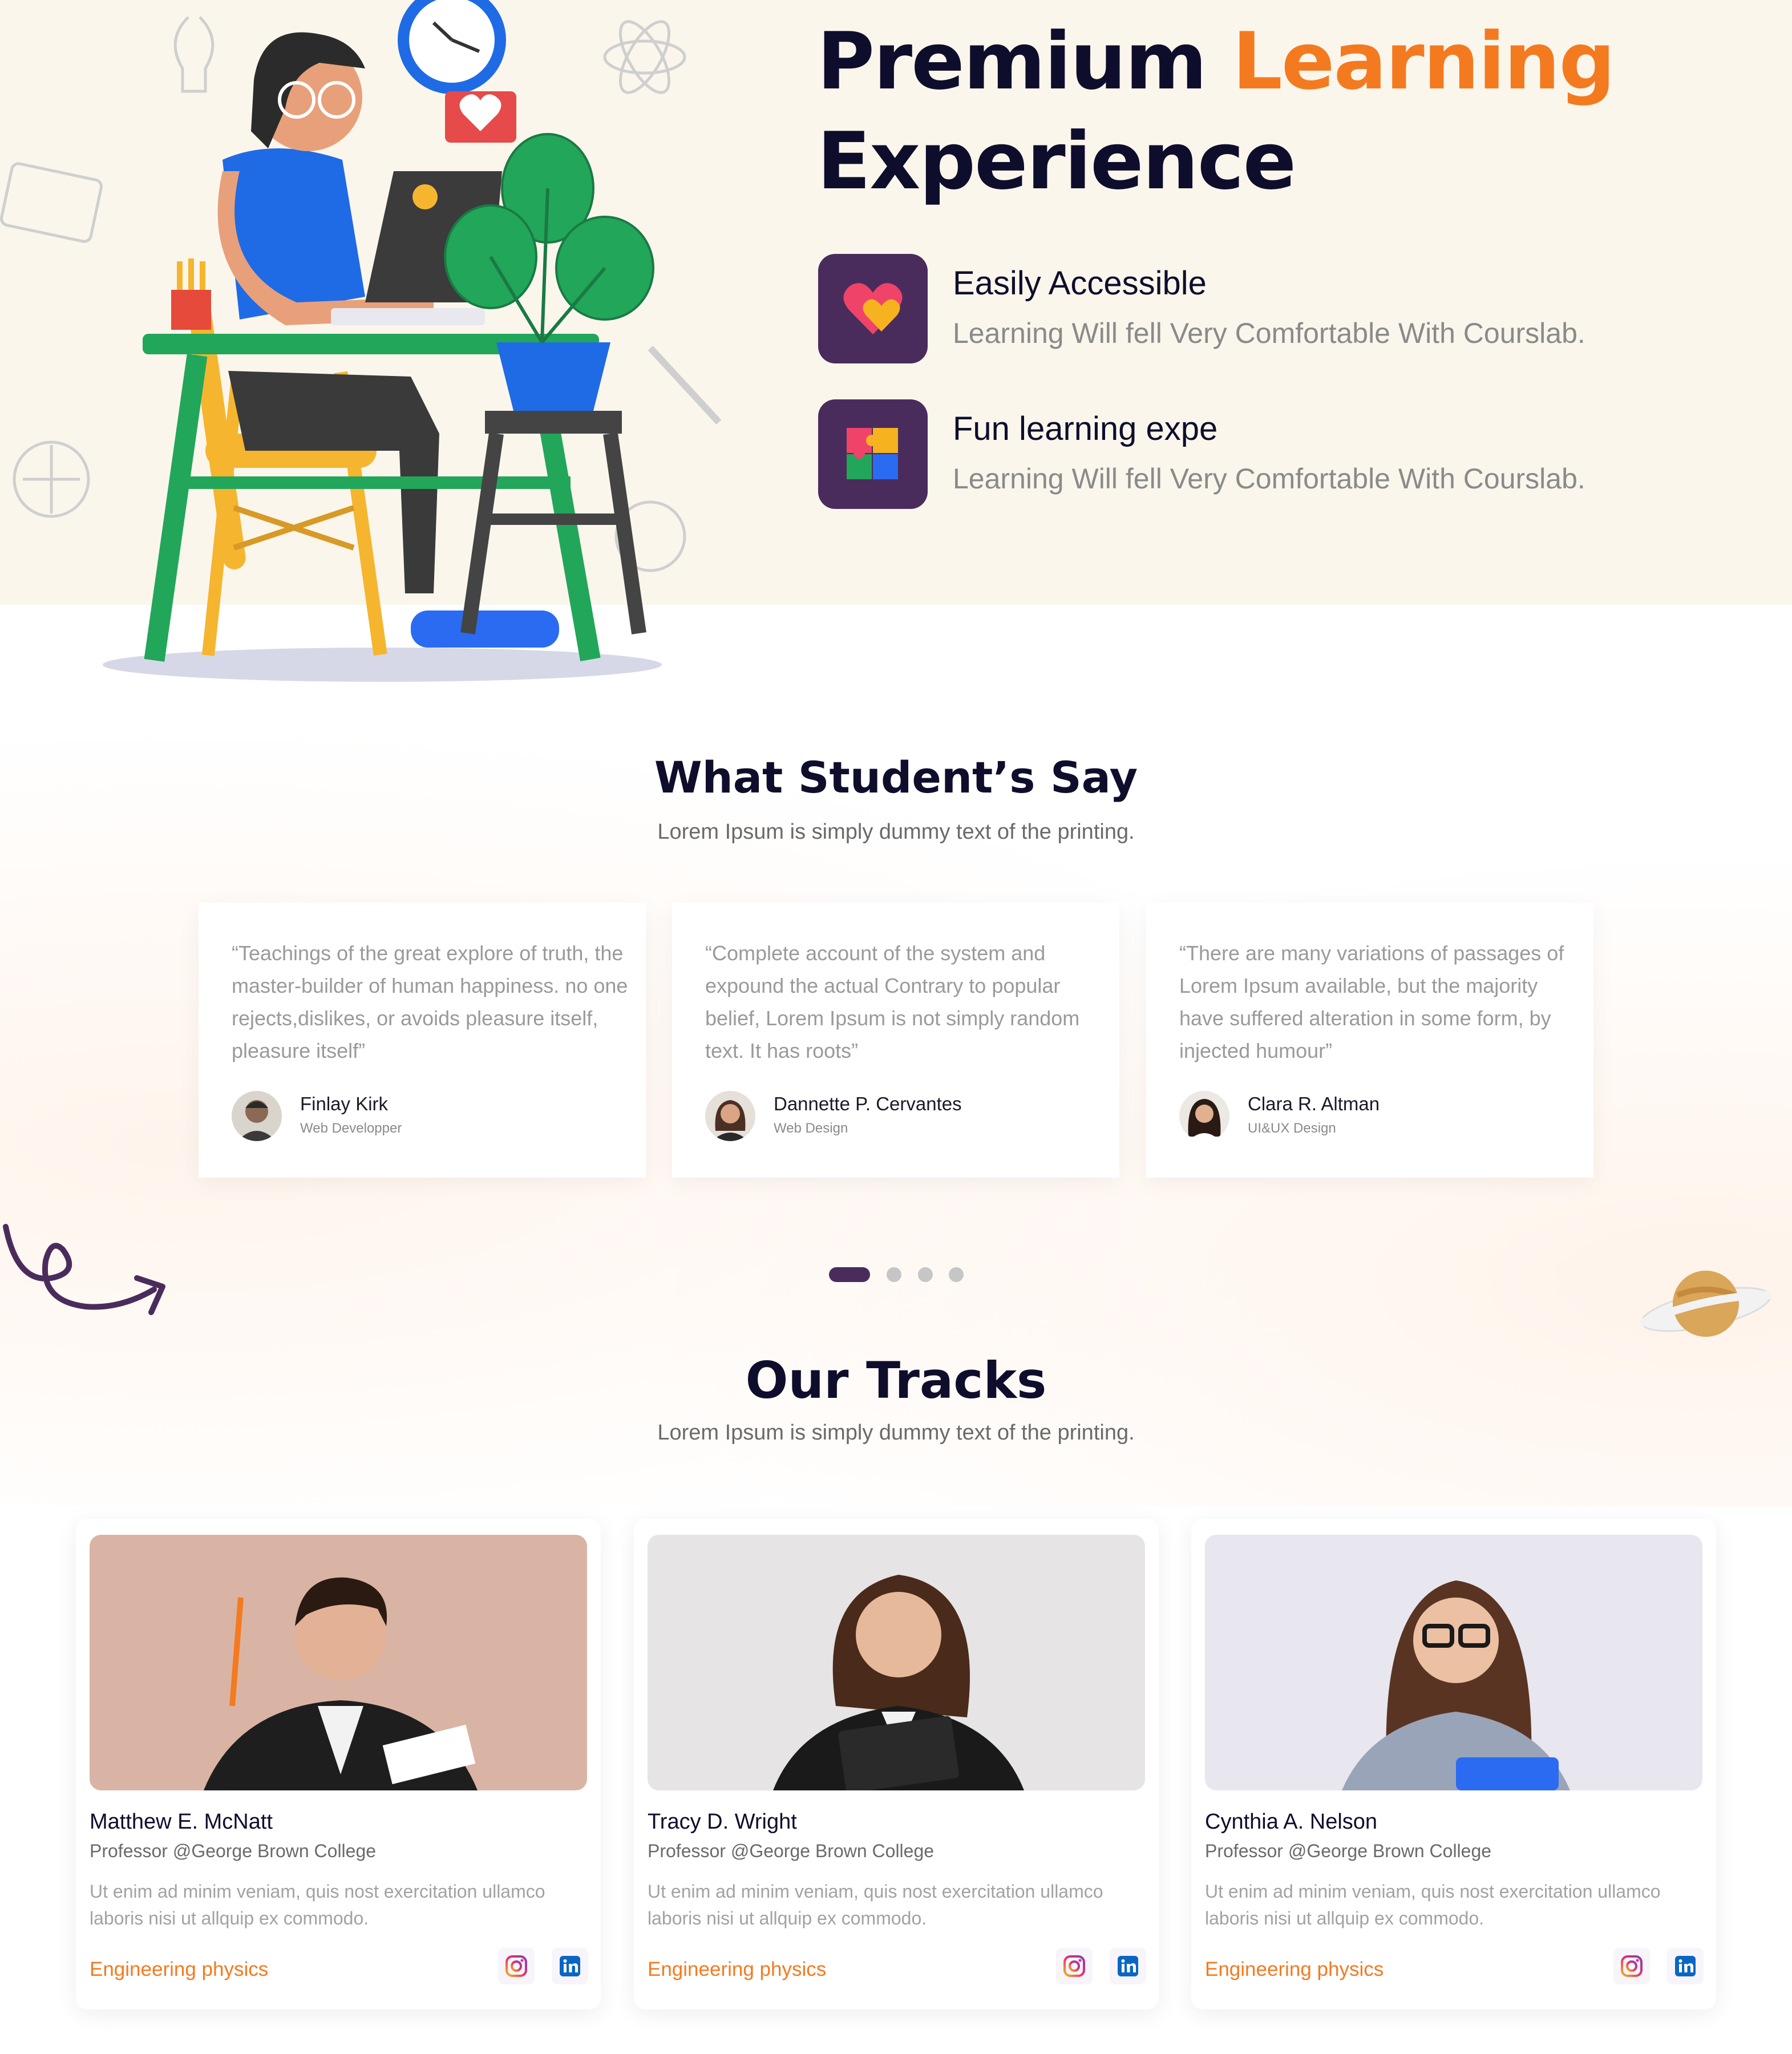 The height and width of the screenshot is (2054, 1792). Describe the element at coordinates (896, 1380) in the screenshot. I see `tracks-title: Our Tracks` at that location.